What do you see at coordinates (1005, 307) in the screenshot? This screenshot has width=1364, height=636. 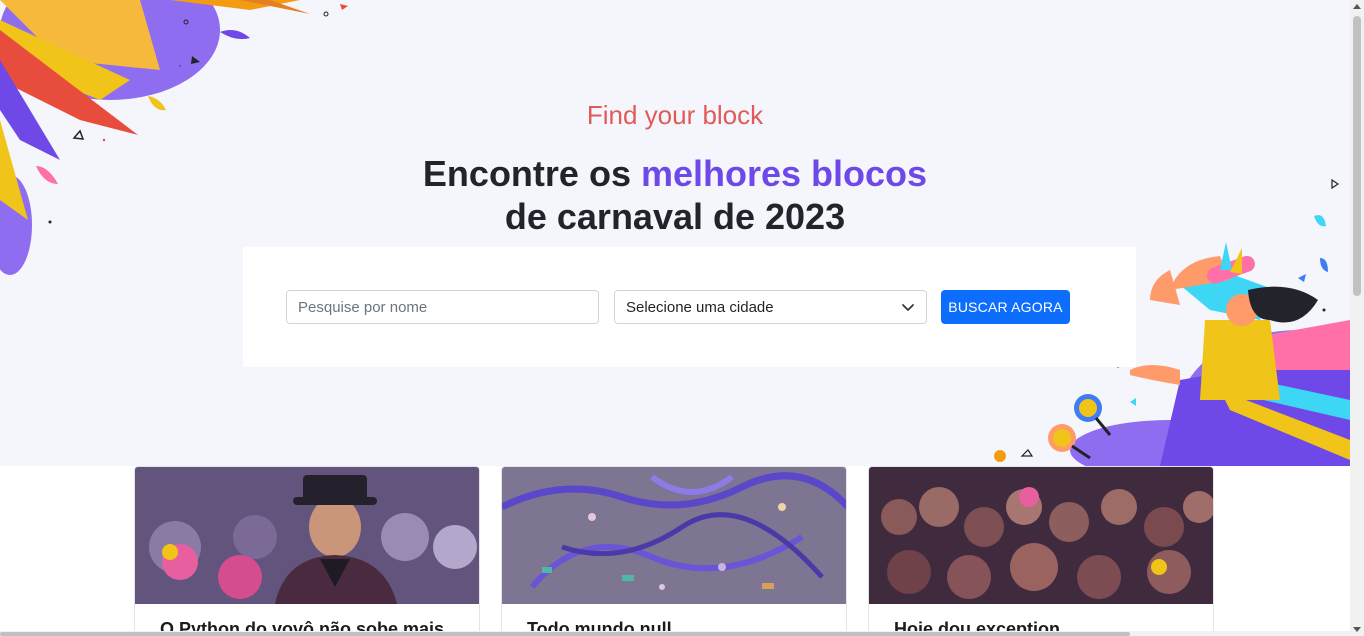 I see `search-button: BUSCAR AGORA` at bounding box center [1005, 307].